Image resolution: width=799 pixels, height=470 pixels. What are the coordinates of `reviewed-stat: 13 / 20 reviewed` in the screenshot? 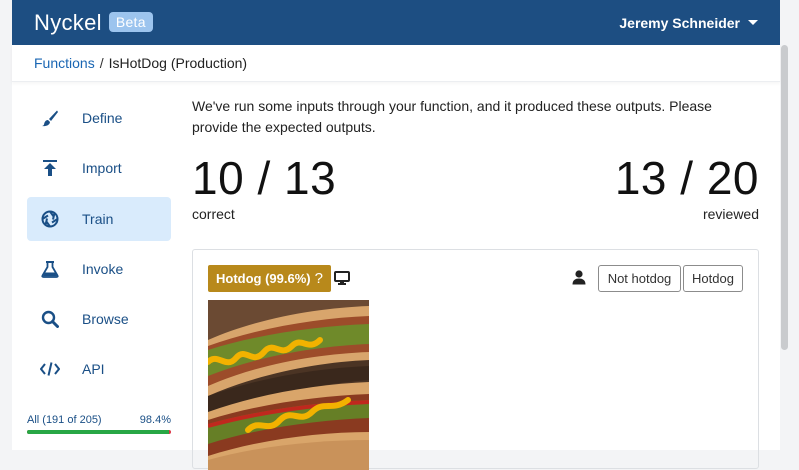 It's located at (687, 187).